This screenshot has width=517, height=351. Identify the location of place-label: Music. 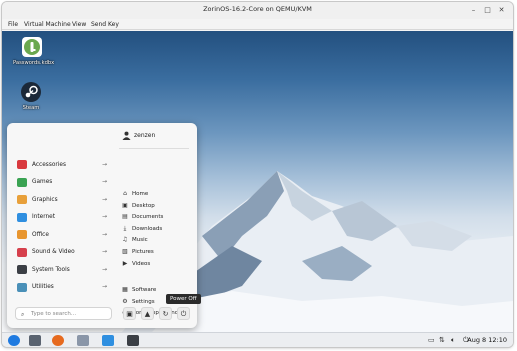
(140, 240).